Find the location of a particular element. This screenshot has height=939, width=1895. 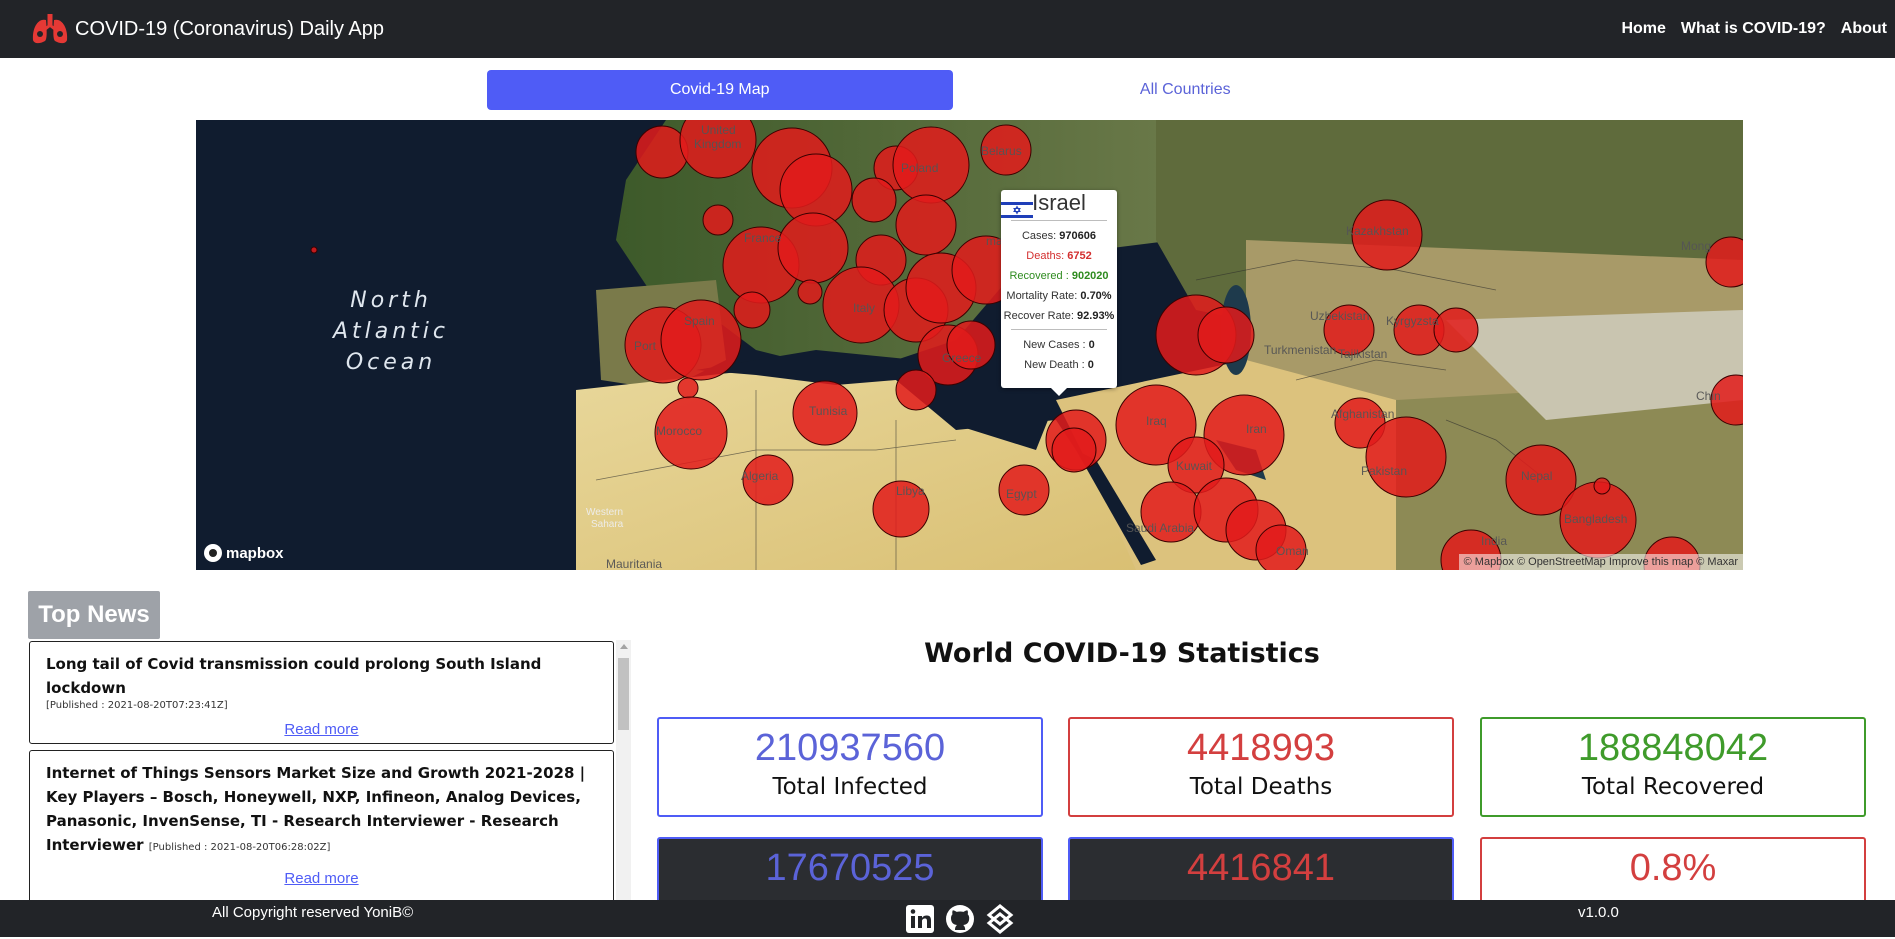

top-news-title: Top News is located at coordinates (94, 615).